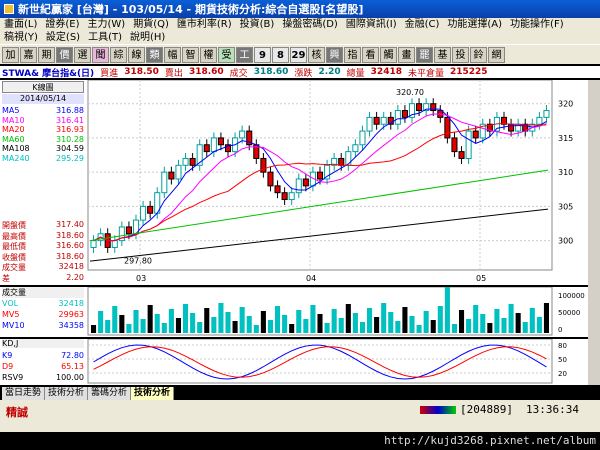 The width and height of the screenshot is (600, 450). Describe the element at coordinates (280, 54) in the screenshot. I see `toolbar-button-15: 8` at that location.